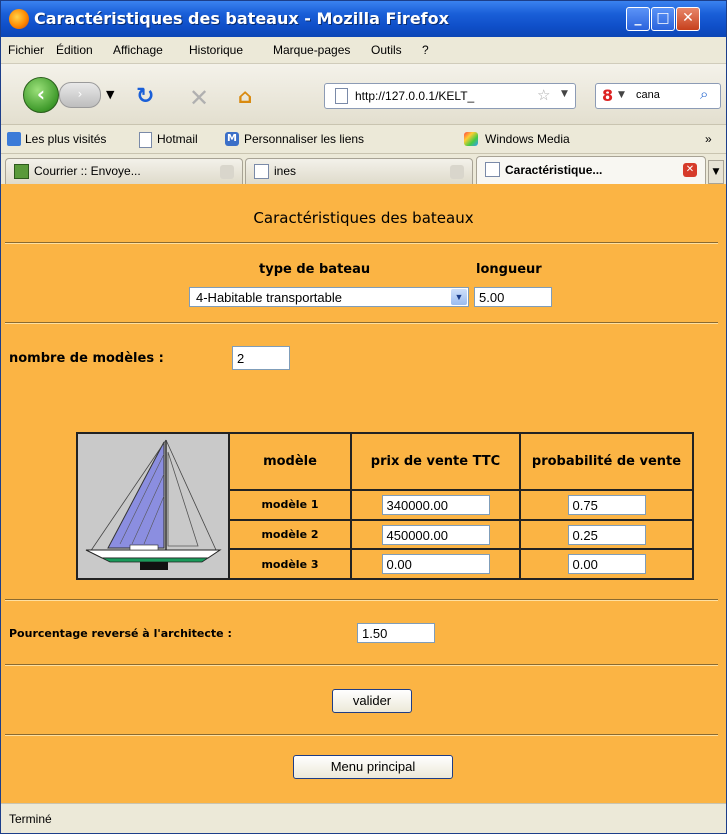 This screenshot has width=727, height=834. Describe the element at coordinates (373, 767) in the screenshot. I see `main-menu-button: Menu principal` at that location.